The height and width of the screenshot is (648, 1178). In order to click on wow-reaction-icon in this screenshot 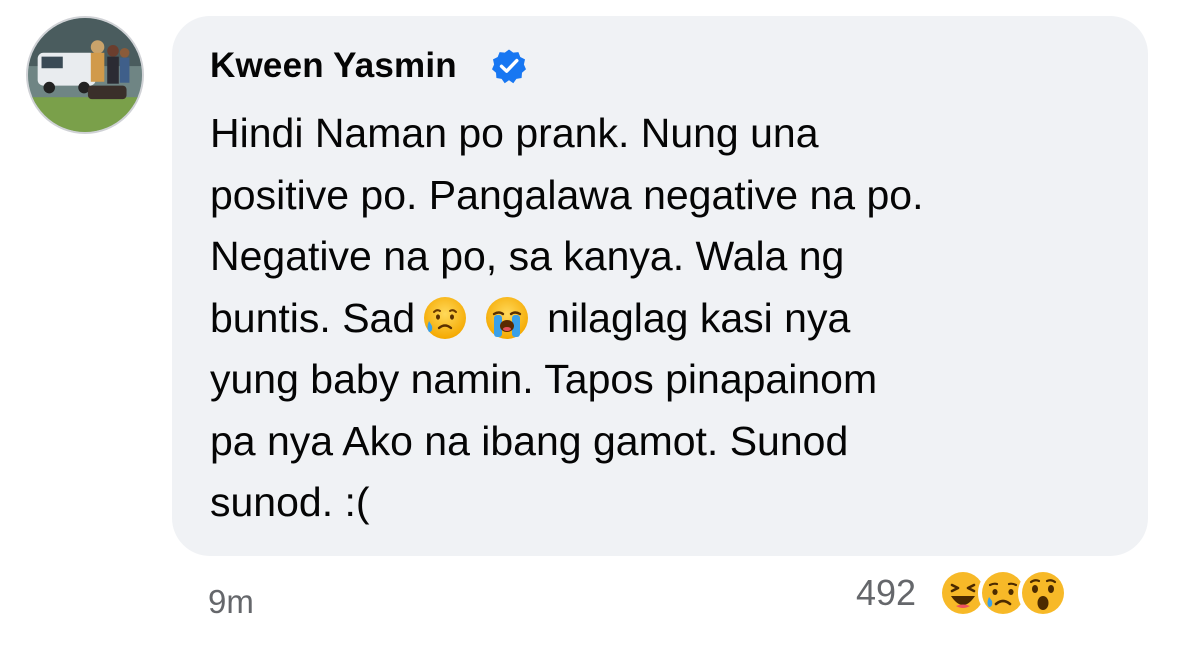, I will do `click(1043, 593)`.